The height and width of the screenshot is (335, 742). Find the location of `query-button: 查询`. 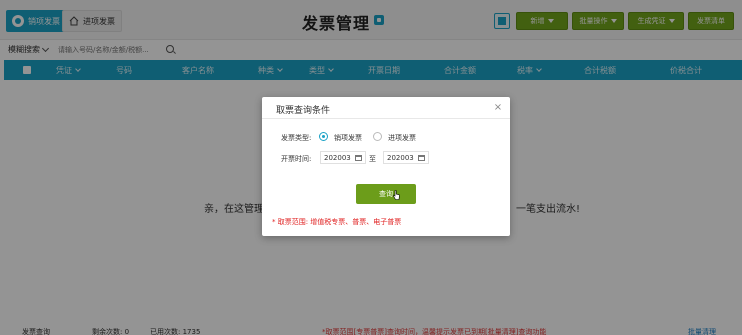

query-button: 查询 is located at coordinates (386, 194).